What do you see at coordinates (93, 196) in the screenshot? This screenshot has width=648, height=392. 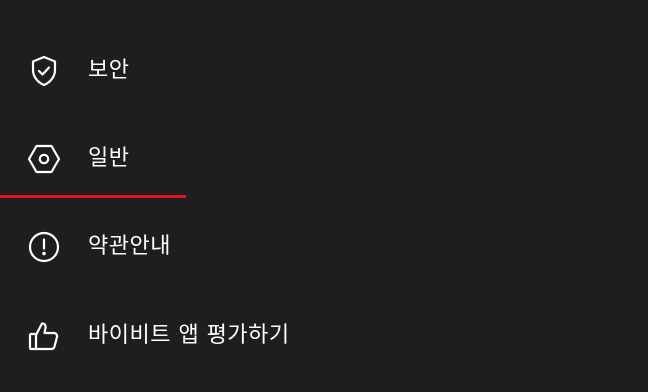 I see `active-tab-indicator` at bounding box center [93, 196].